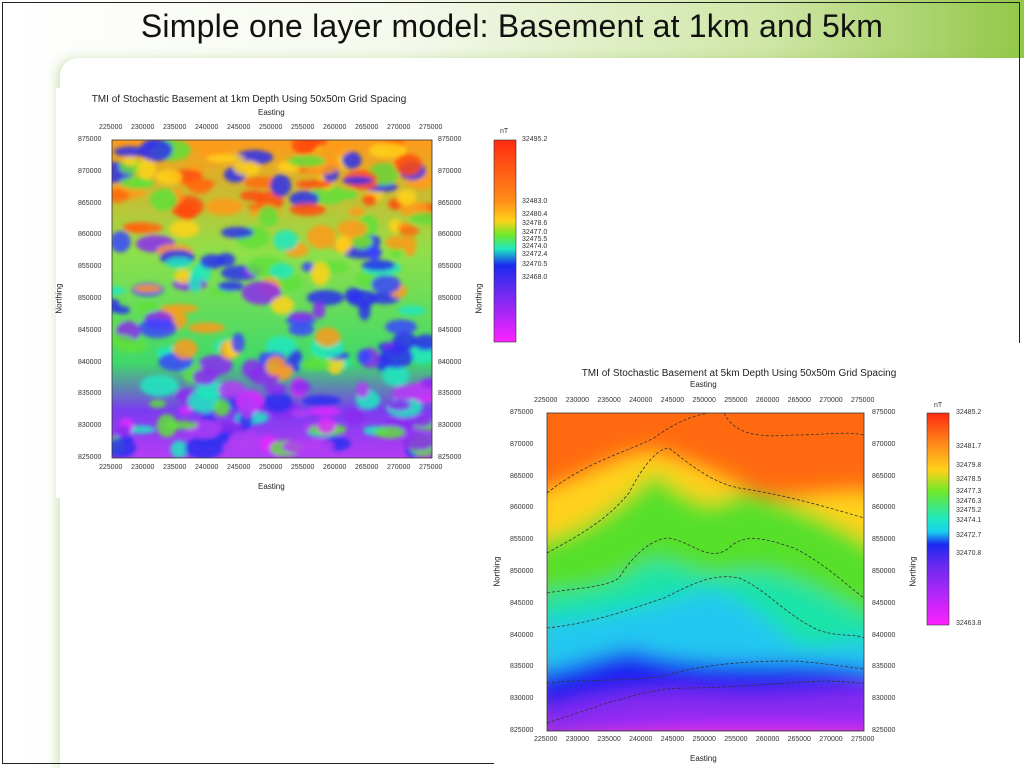 This screenshot has height=768, width=1024. Describe the element at coordinates (535, 201) in the screenshot. I see `colorbar-label: 32483.0` at that location.